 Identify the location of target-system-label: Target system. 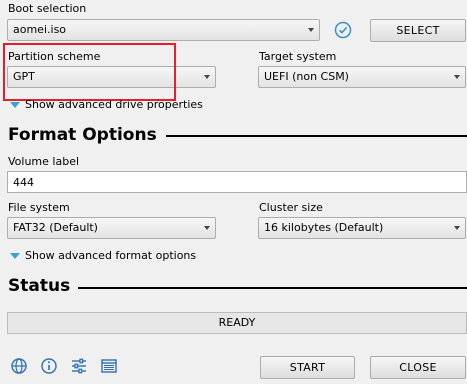
(298, 56).